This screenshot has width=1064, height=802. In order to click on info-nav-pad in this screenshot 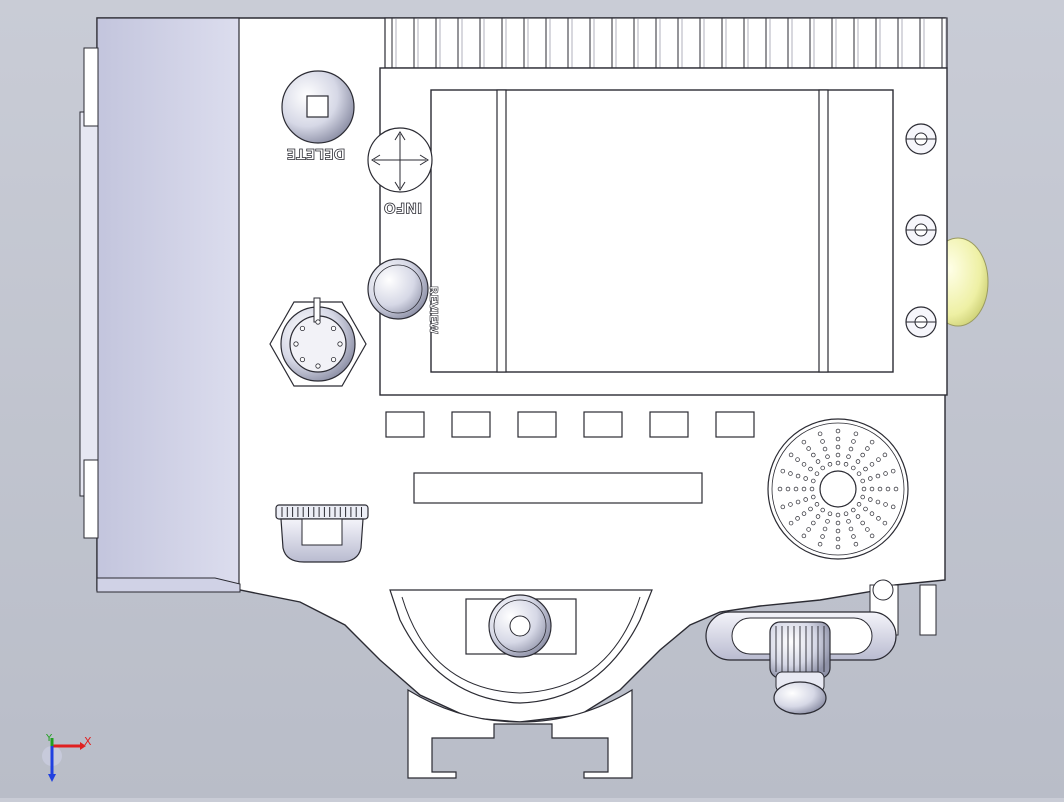, I will do `click(400, 160)`.